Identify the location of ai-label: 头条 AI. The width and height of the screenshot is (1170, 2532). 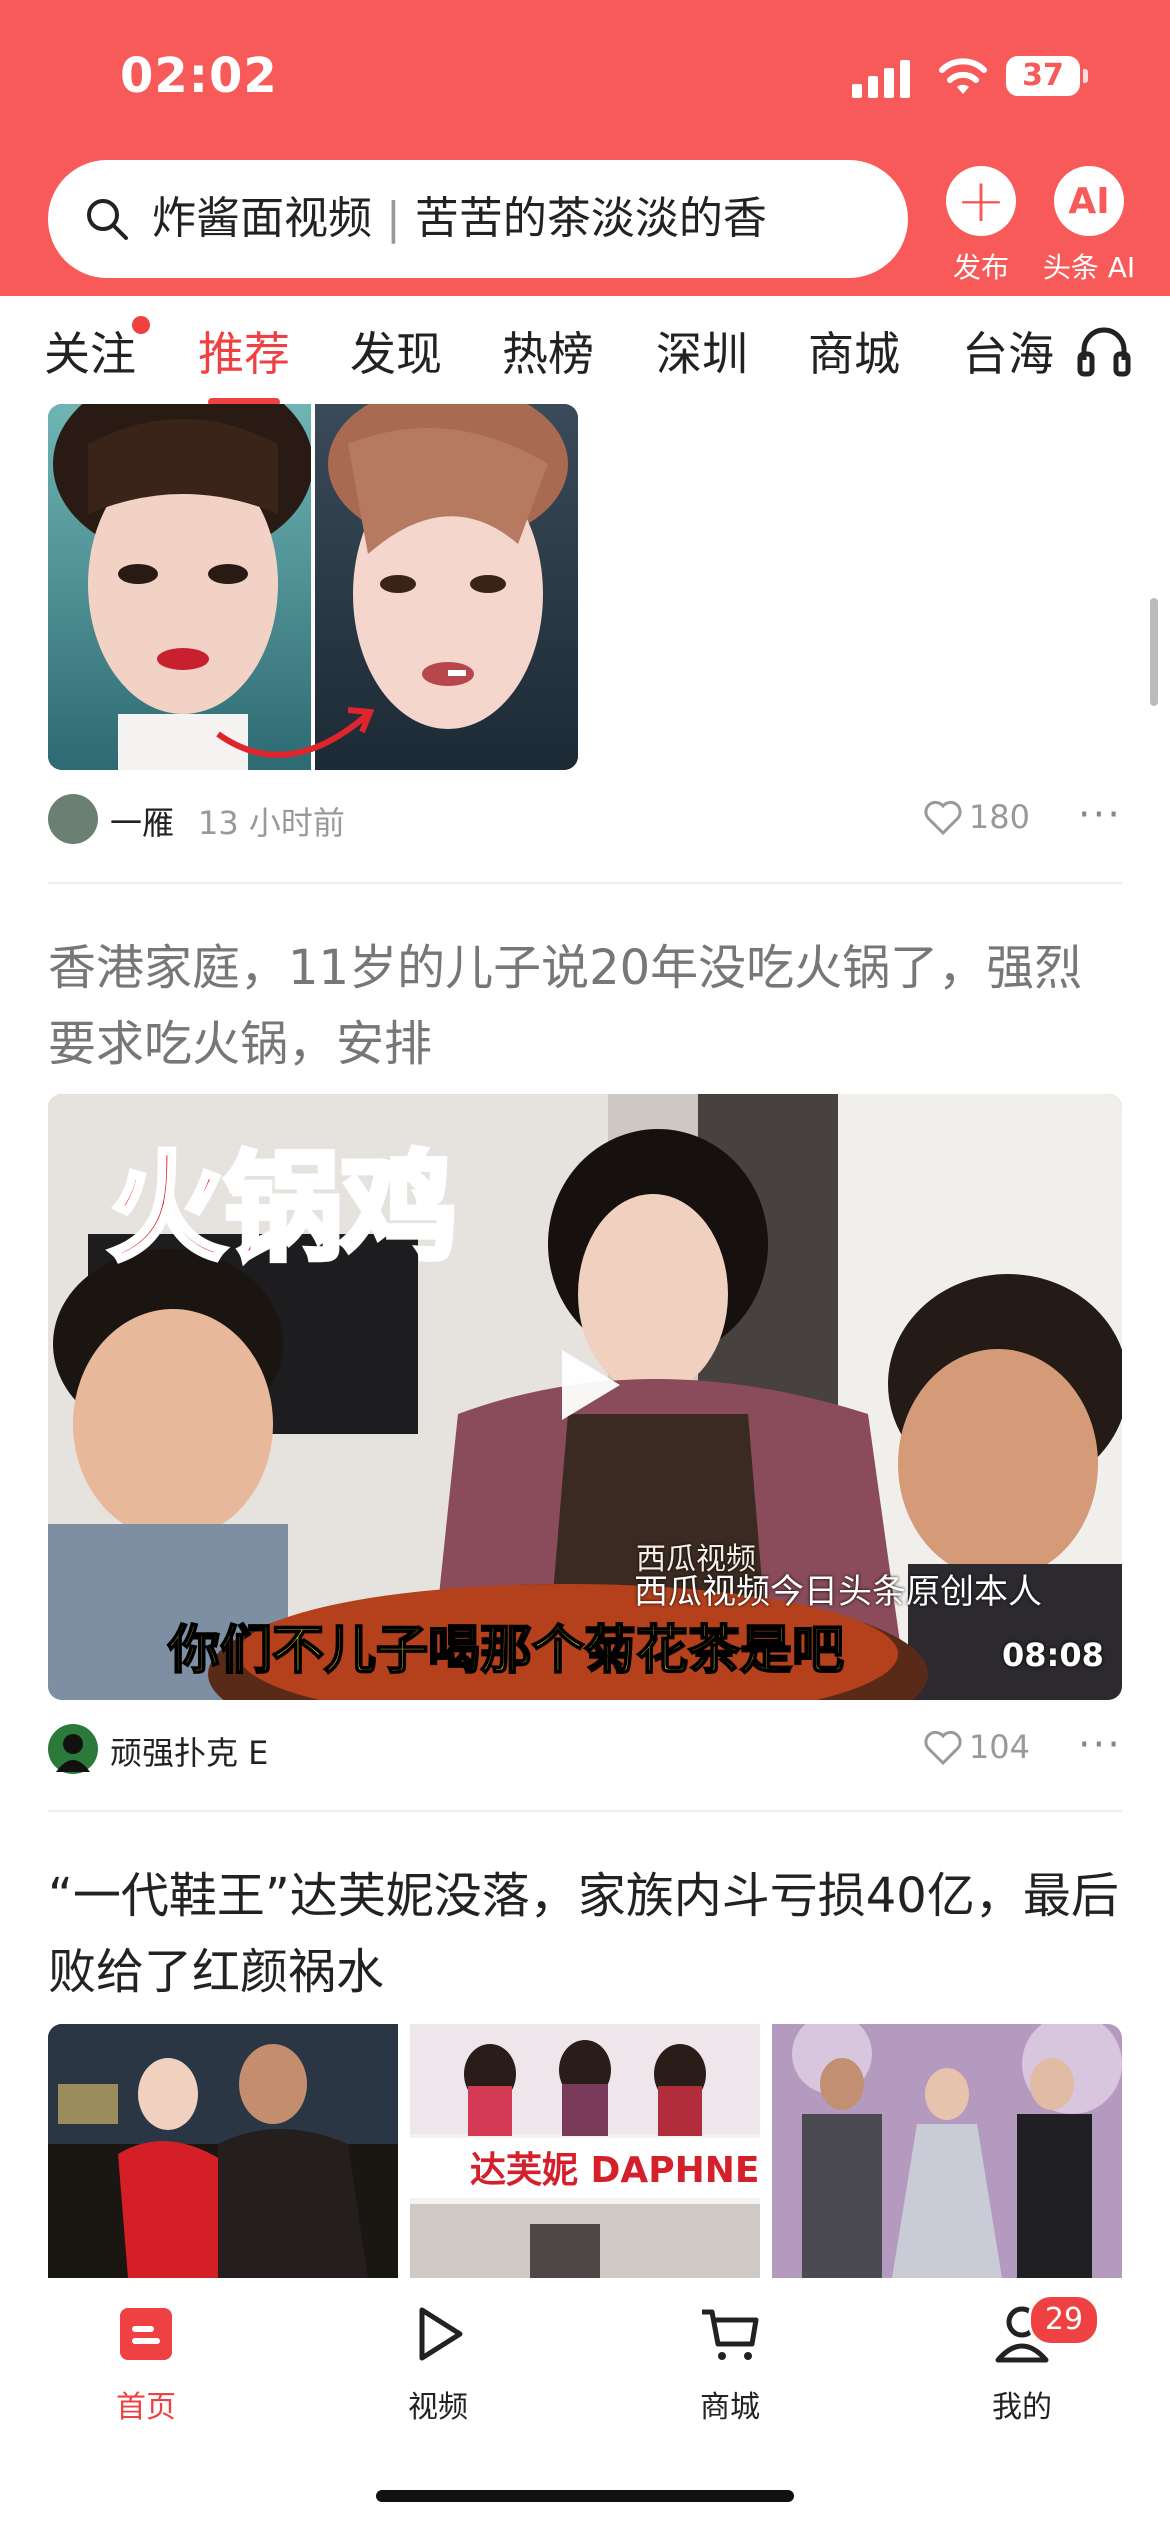
(1089, 267).